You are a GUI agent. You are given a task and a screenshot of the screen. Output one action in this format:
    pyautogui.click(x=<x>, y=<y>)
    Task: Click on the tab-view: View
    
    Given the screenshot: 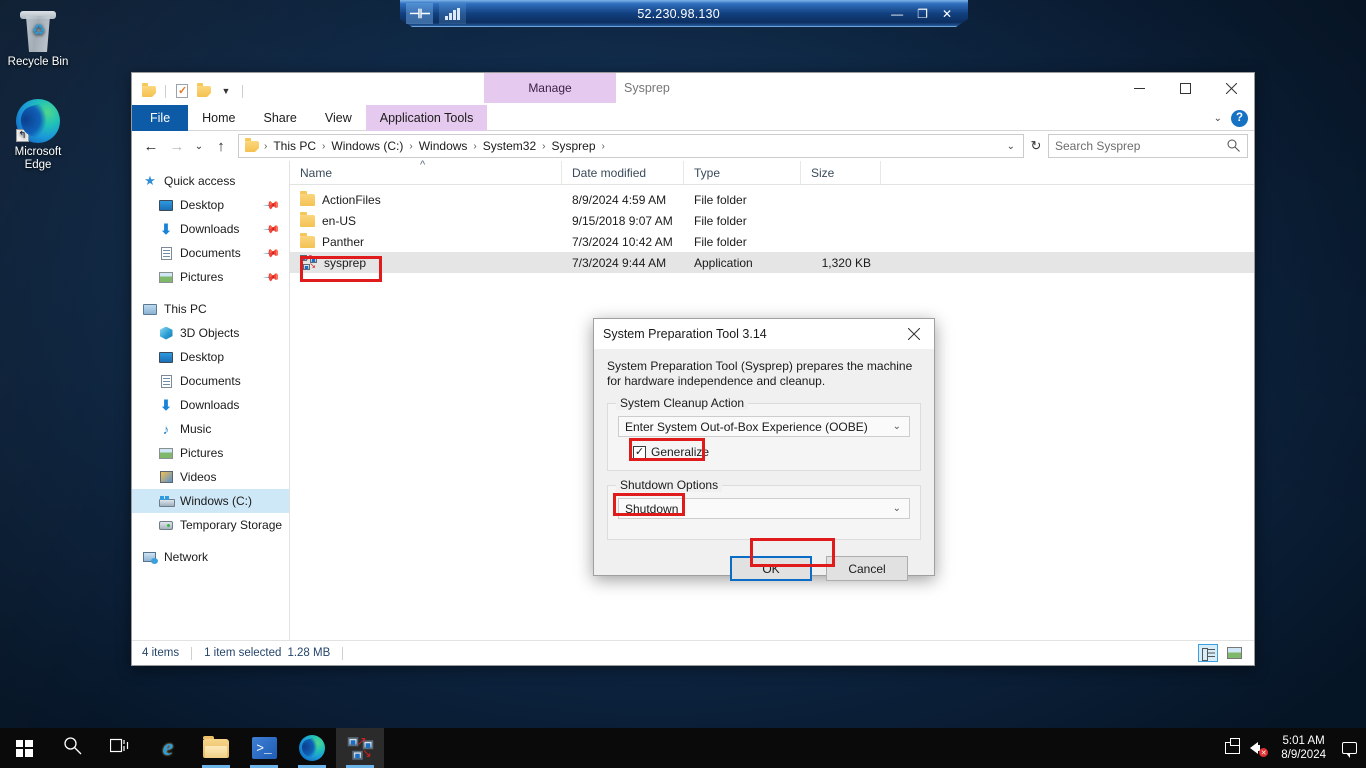 What is the action you would take?
    pyautogui.click(x=338, y=118)
    